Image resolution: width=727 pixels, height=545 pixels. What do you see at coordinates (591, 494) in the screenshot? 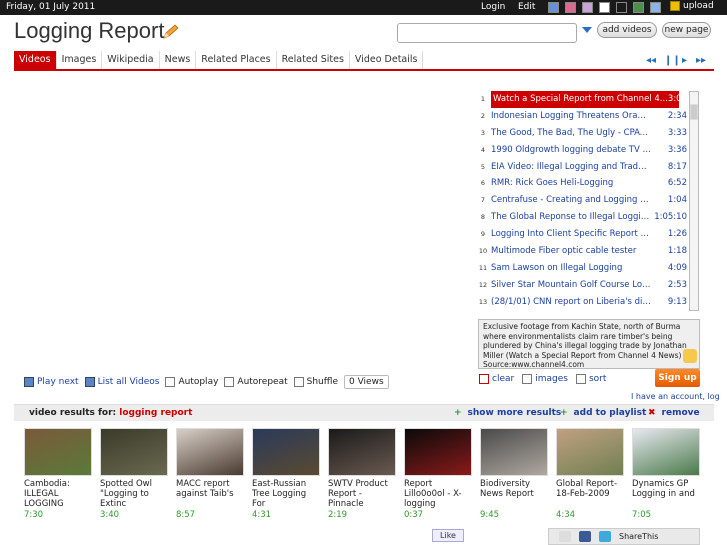
I see `video-result-title: Global Report-18-Feb-2009` at bounding box center [591, 494].